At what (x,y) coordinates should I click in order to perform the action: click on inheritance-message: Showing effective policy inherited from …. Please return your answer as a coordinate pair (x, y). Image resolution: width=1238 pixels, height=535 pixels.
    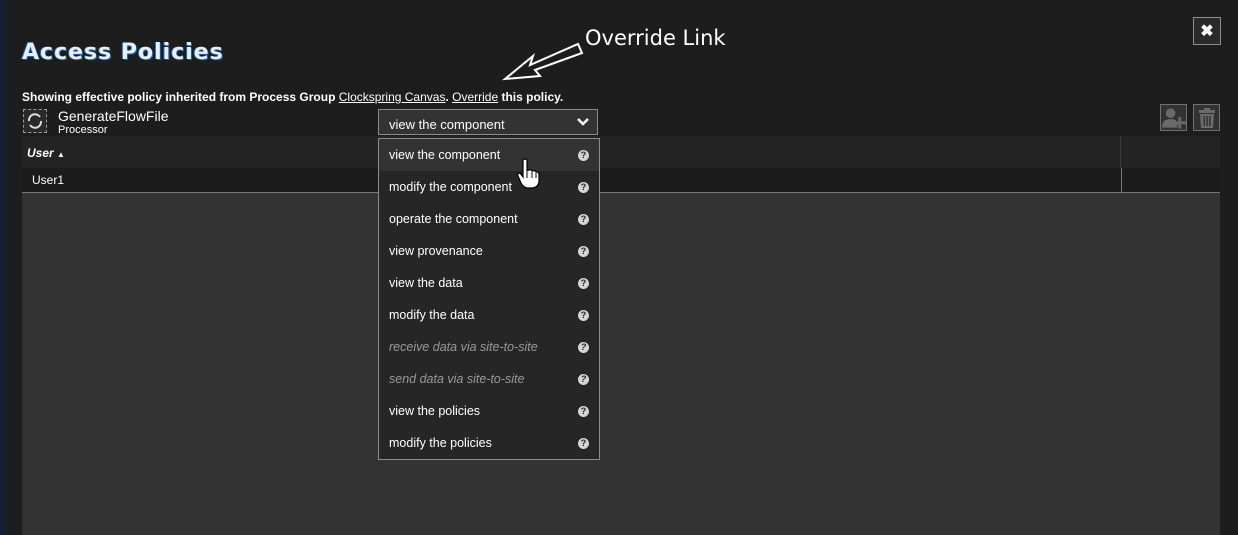
    Looking at the image, I should click on (292, 97).